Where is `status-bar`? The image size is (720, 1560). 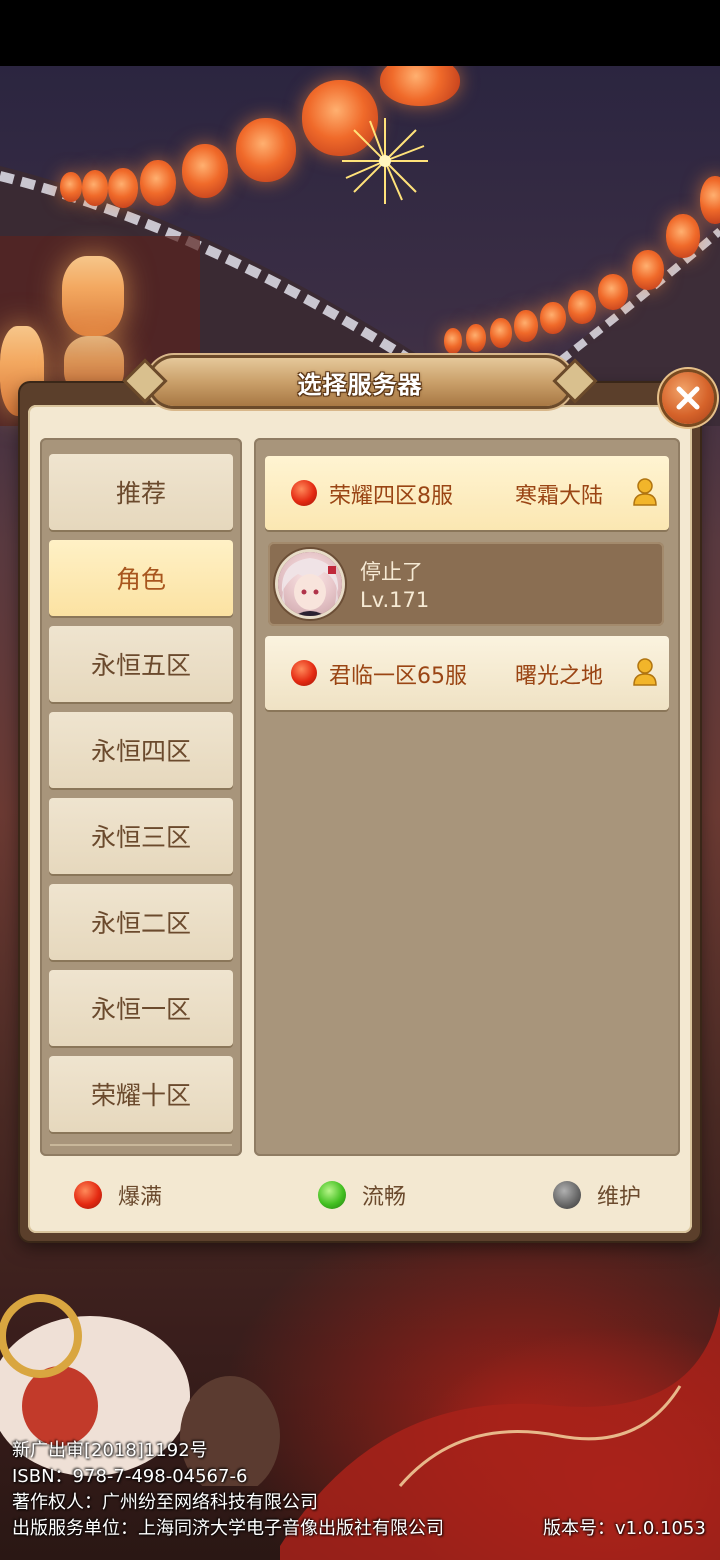
status-bar is located at coordinates (360, 33).